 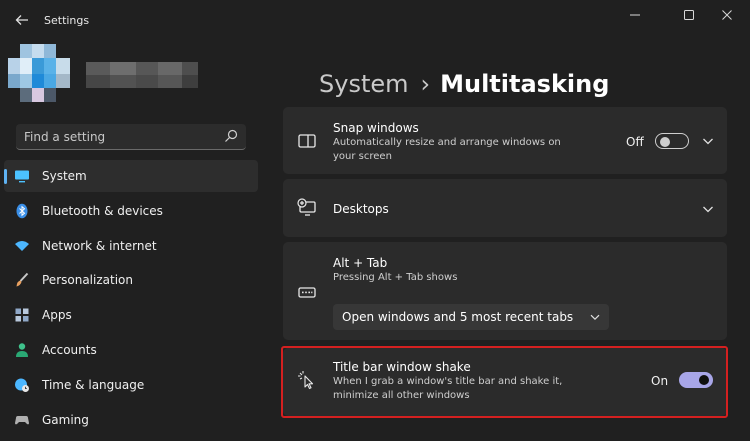 I want to click on desktops-card: Desktops, so click(x=505, y=208).